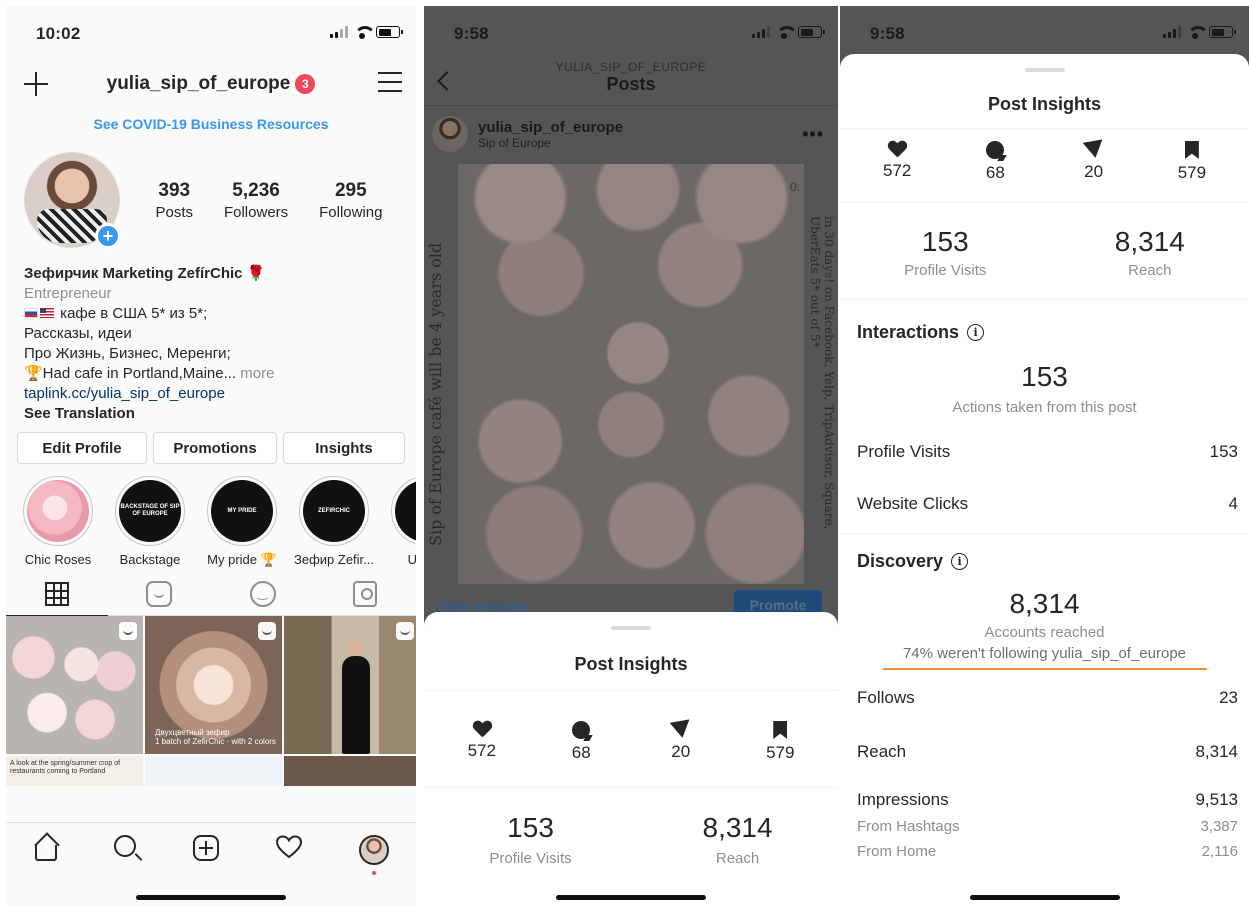  I want to click on tagged-tab-icon, so click(365, 593).